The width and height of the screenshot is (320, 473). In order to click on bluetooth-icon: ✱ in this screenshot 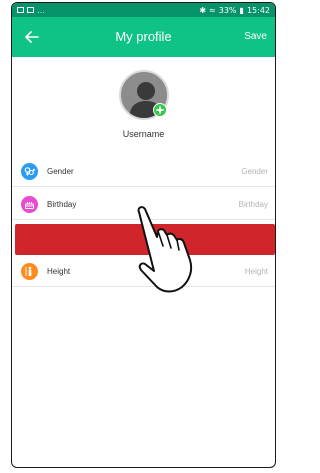, I will do `click(203, 10)`.